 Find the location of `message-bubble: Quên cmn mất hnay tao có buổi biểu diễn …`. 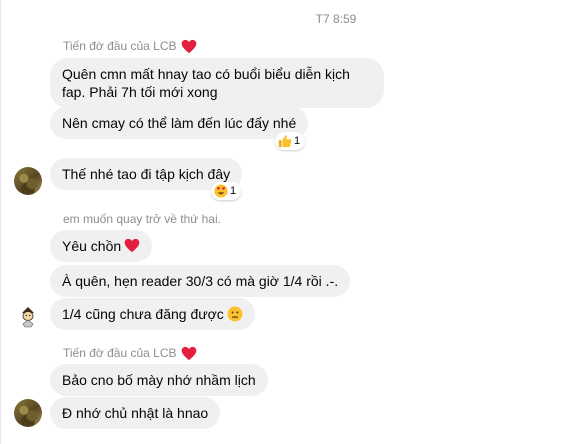

message-bubble: Quên cmn mất hnay tao có buổi biểu diễn … is located at coordinates (217, 83).